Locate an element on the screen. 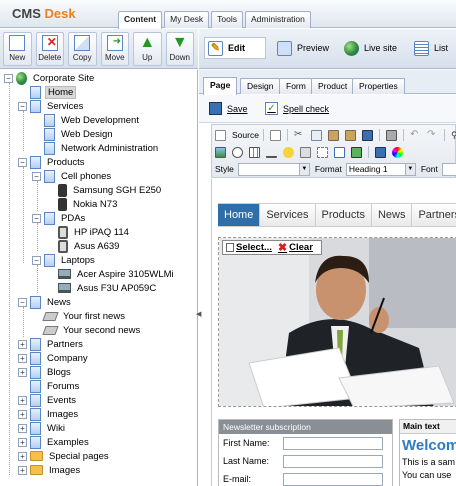 This screenshot has height=486, width=456. preview-mode-button: Preview is located at coordinates (303, 48).